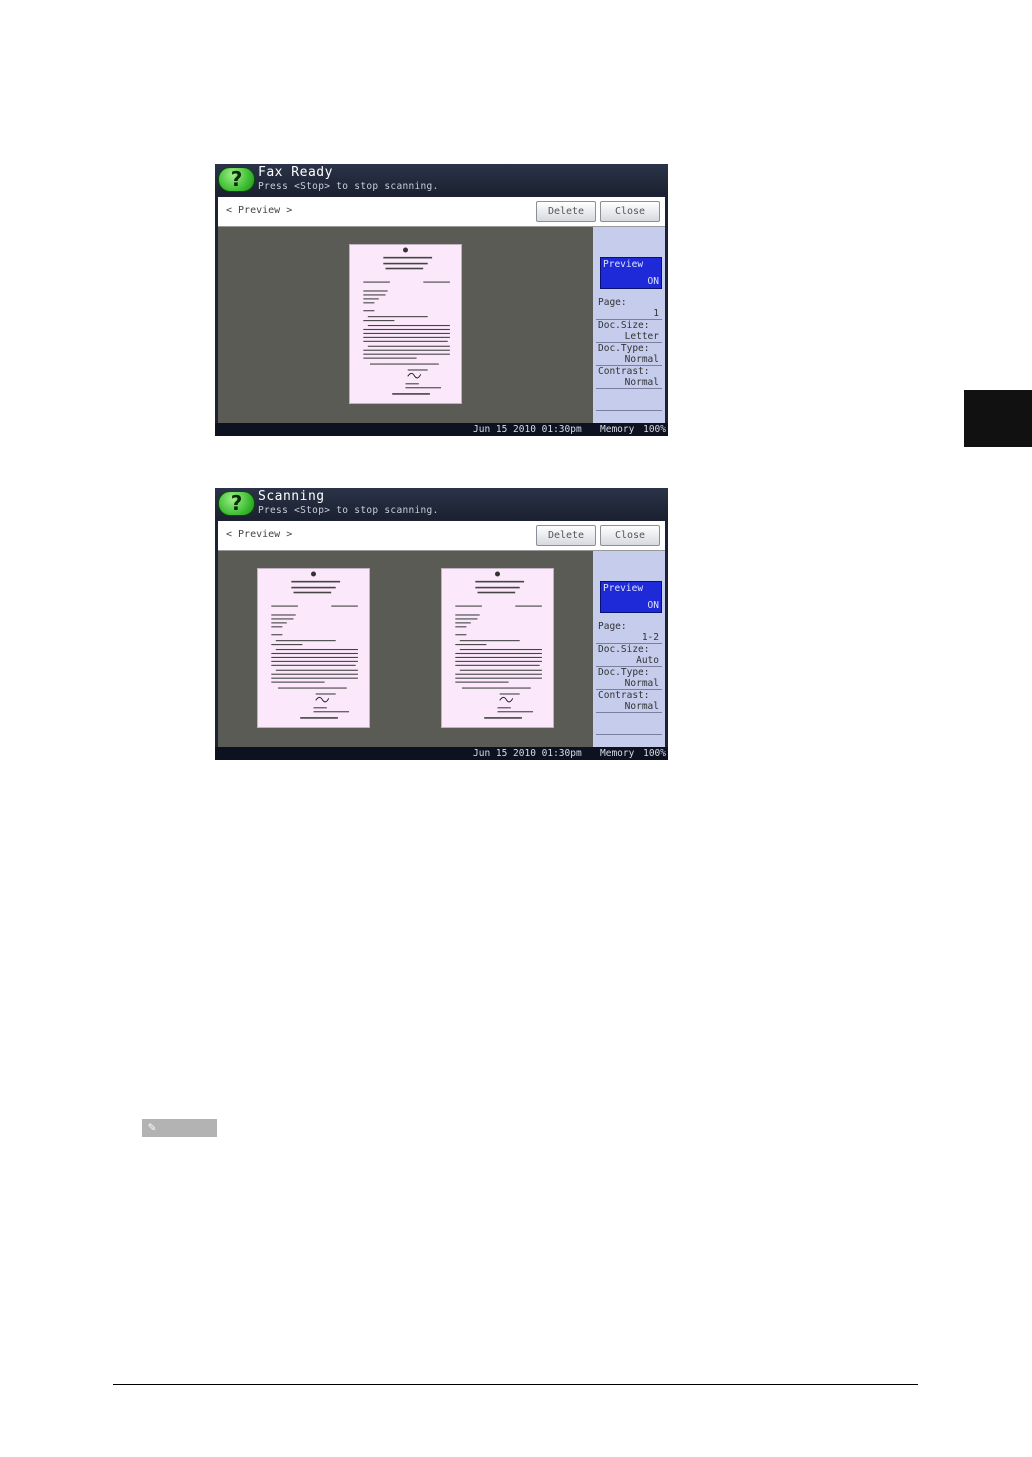 Image resolution: width=1032 pixels, height=1457 pixels. Describe the element at coordinates (527, 753) in the screenshot. I see `date-time: Jun 15 2010 01:30pm` at that location.